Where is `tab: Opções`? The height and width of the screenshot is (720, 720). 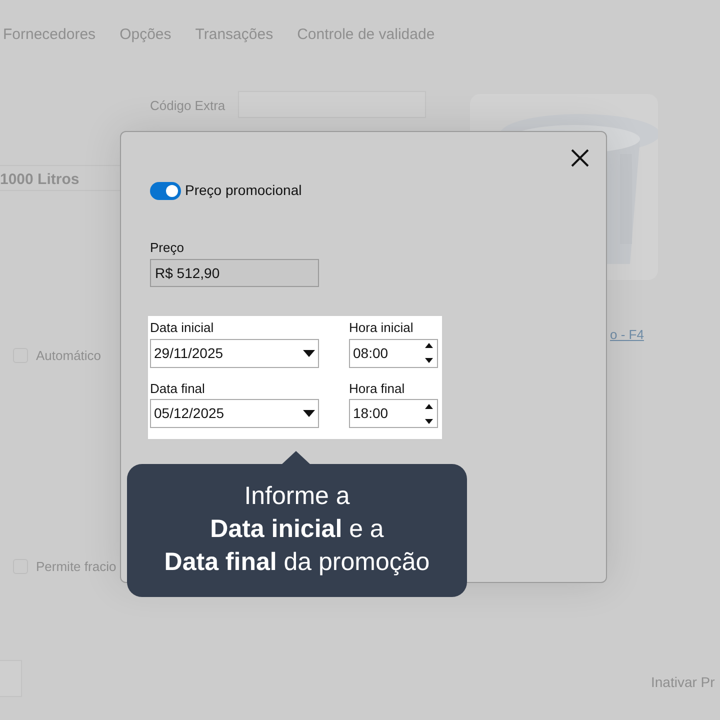
tab: Opções is located at coordinates (146, 37).